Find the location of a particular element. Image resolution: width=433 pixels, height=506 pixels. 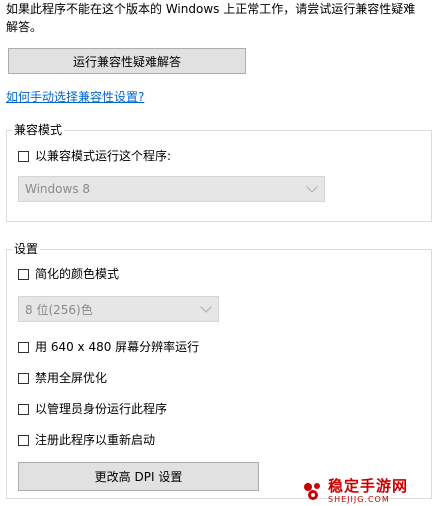

res-640-checkbox-row: 用 640 x 480 屏幕分辨率运行 is located at coordinates (108, 347).